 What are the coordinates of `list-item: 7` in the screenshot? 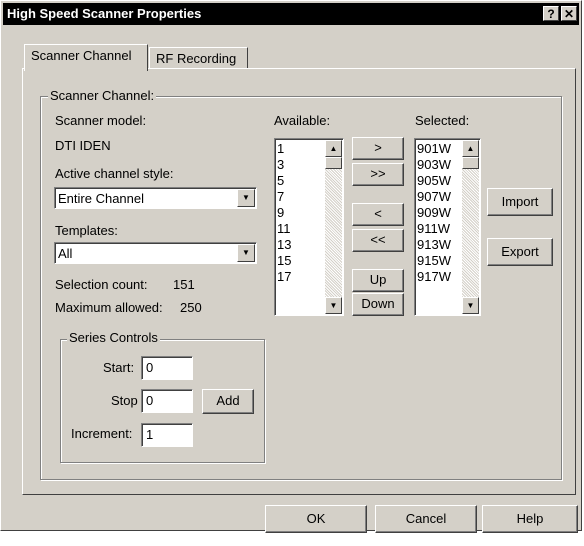 It's located at (284, 197).